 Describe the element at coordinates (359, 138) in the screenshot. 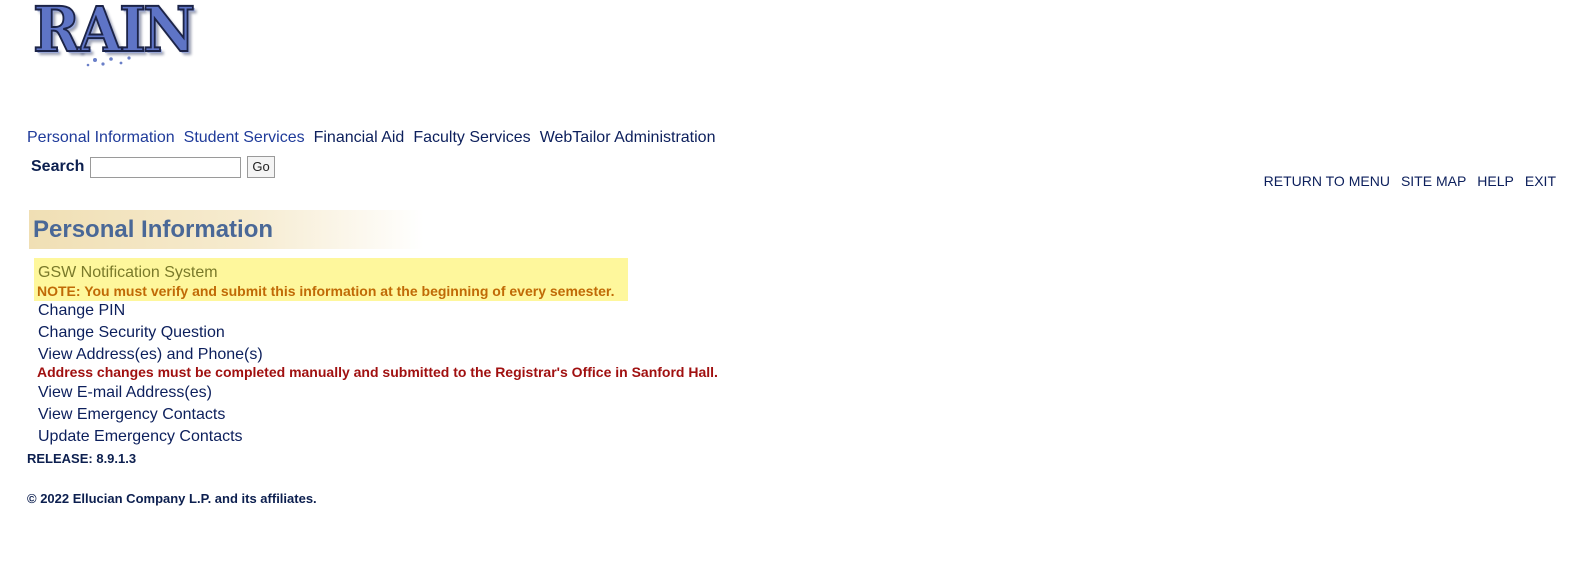

I see `nav-financial-aid: Financial Aid` at that location.